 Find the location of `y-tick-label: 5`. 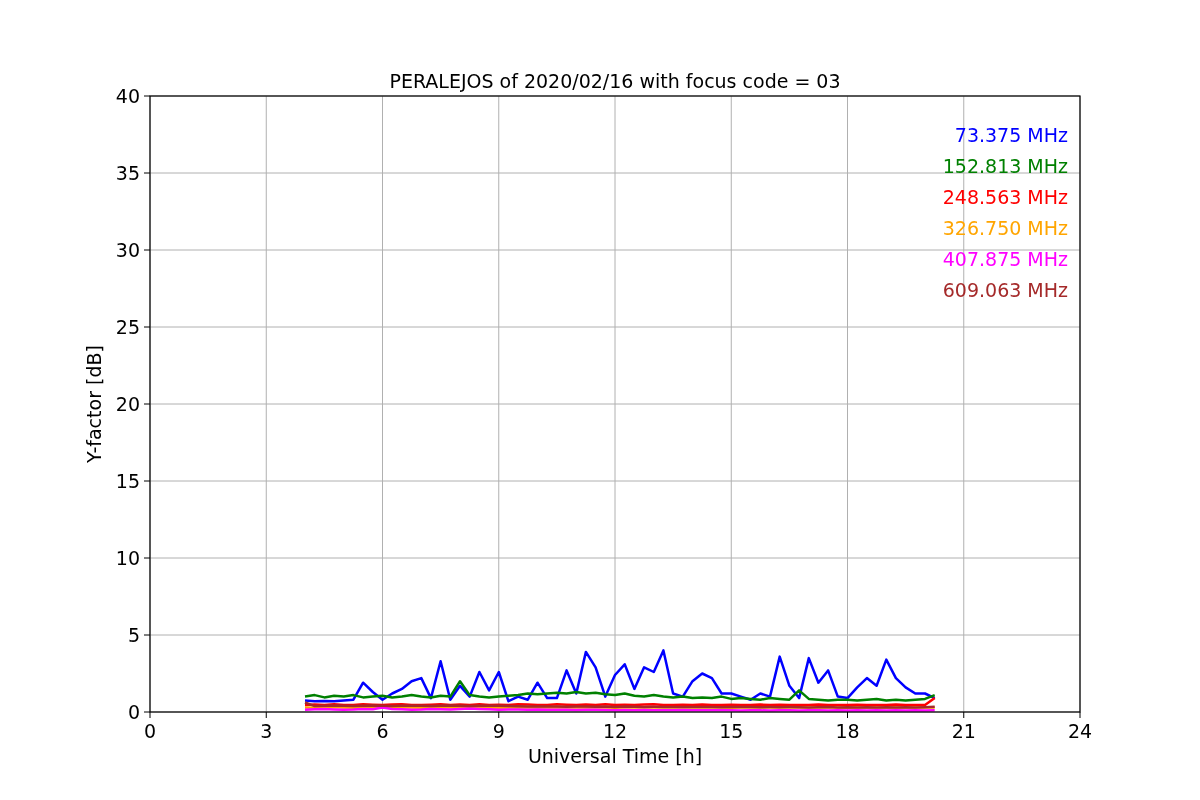

y-tick-label: 5 is located at coordinates (133, 635).